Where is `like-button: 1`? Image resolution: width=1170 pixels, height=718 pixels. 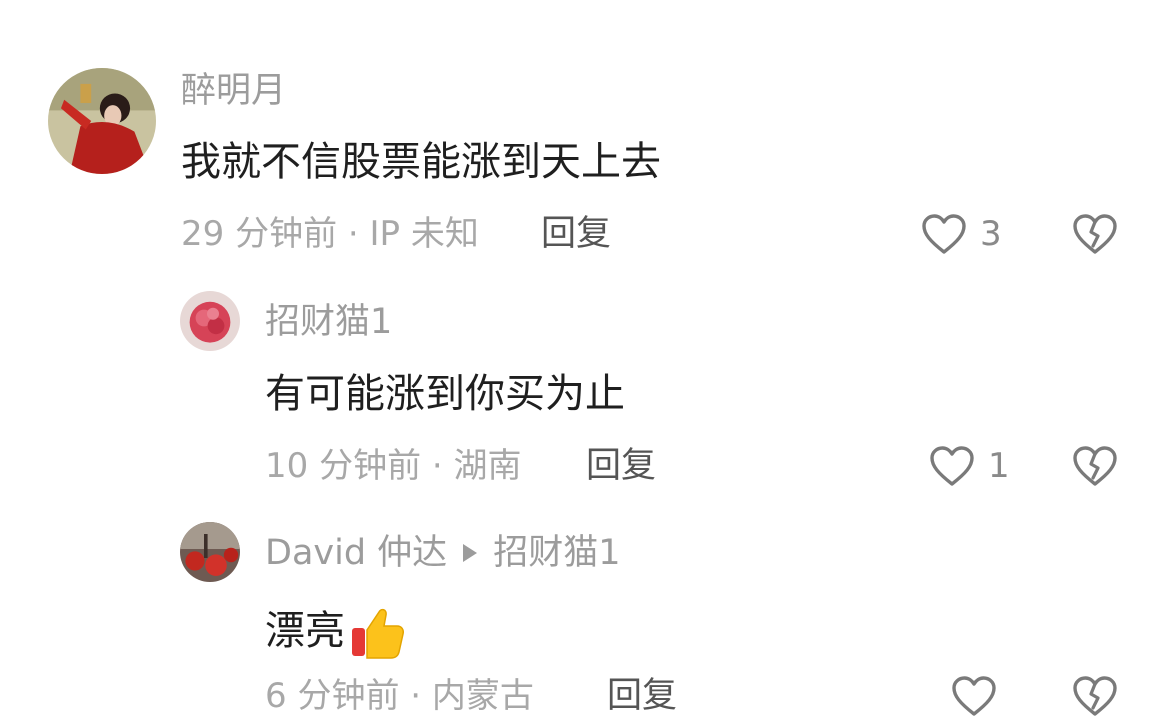 like-button: 1 is located at coordinates (969, 466).